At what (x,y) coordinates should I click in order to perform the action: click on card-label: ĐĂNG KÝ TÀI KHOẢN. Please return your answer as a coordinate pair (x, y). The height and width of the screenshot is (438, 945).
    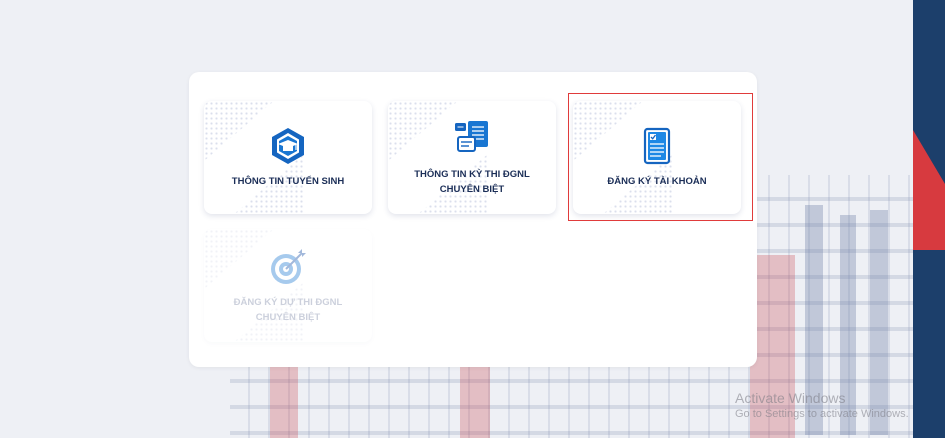
    Looking at the image, I should click on (657, 181).